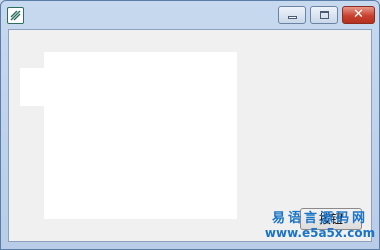 Image resolution: width=380 pixels, height=250 pixels. I want to click on white-side-panel, so click(33, 87).